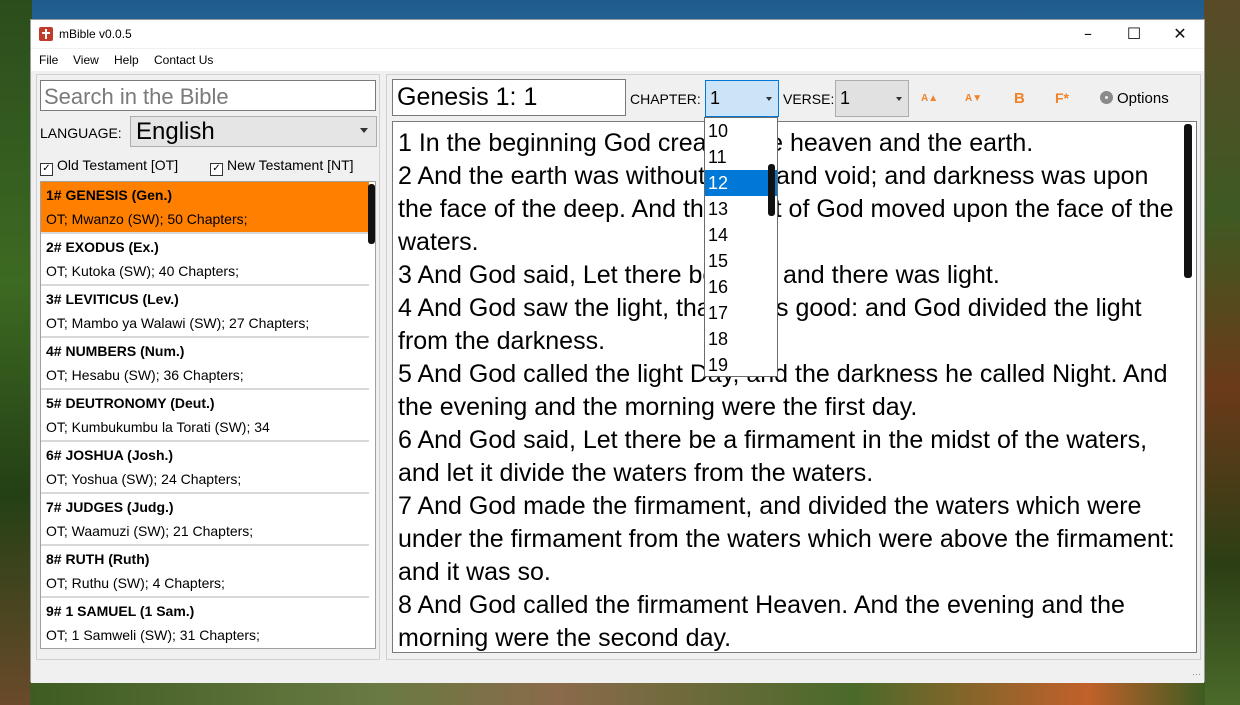 The image size is (1240, 705). Describe the element at coordinates (371, 214) in the screenshot. I see `book-list-scrollbar` at that location.